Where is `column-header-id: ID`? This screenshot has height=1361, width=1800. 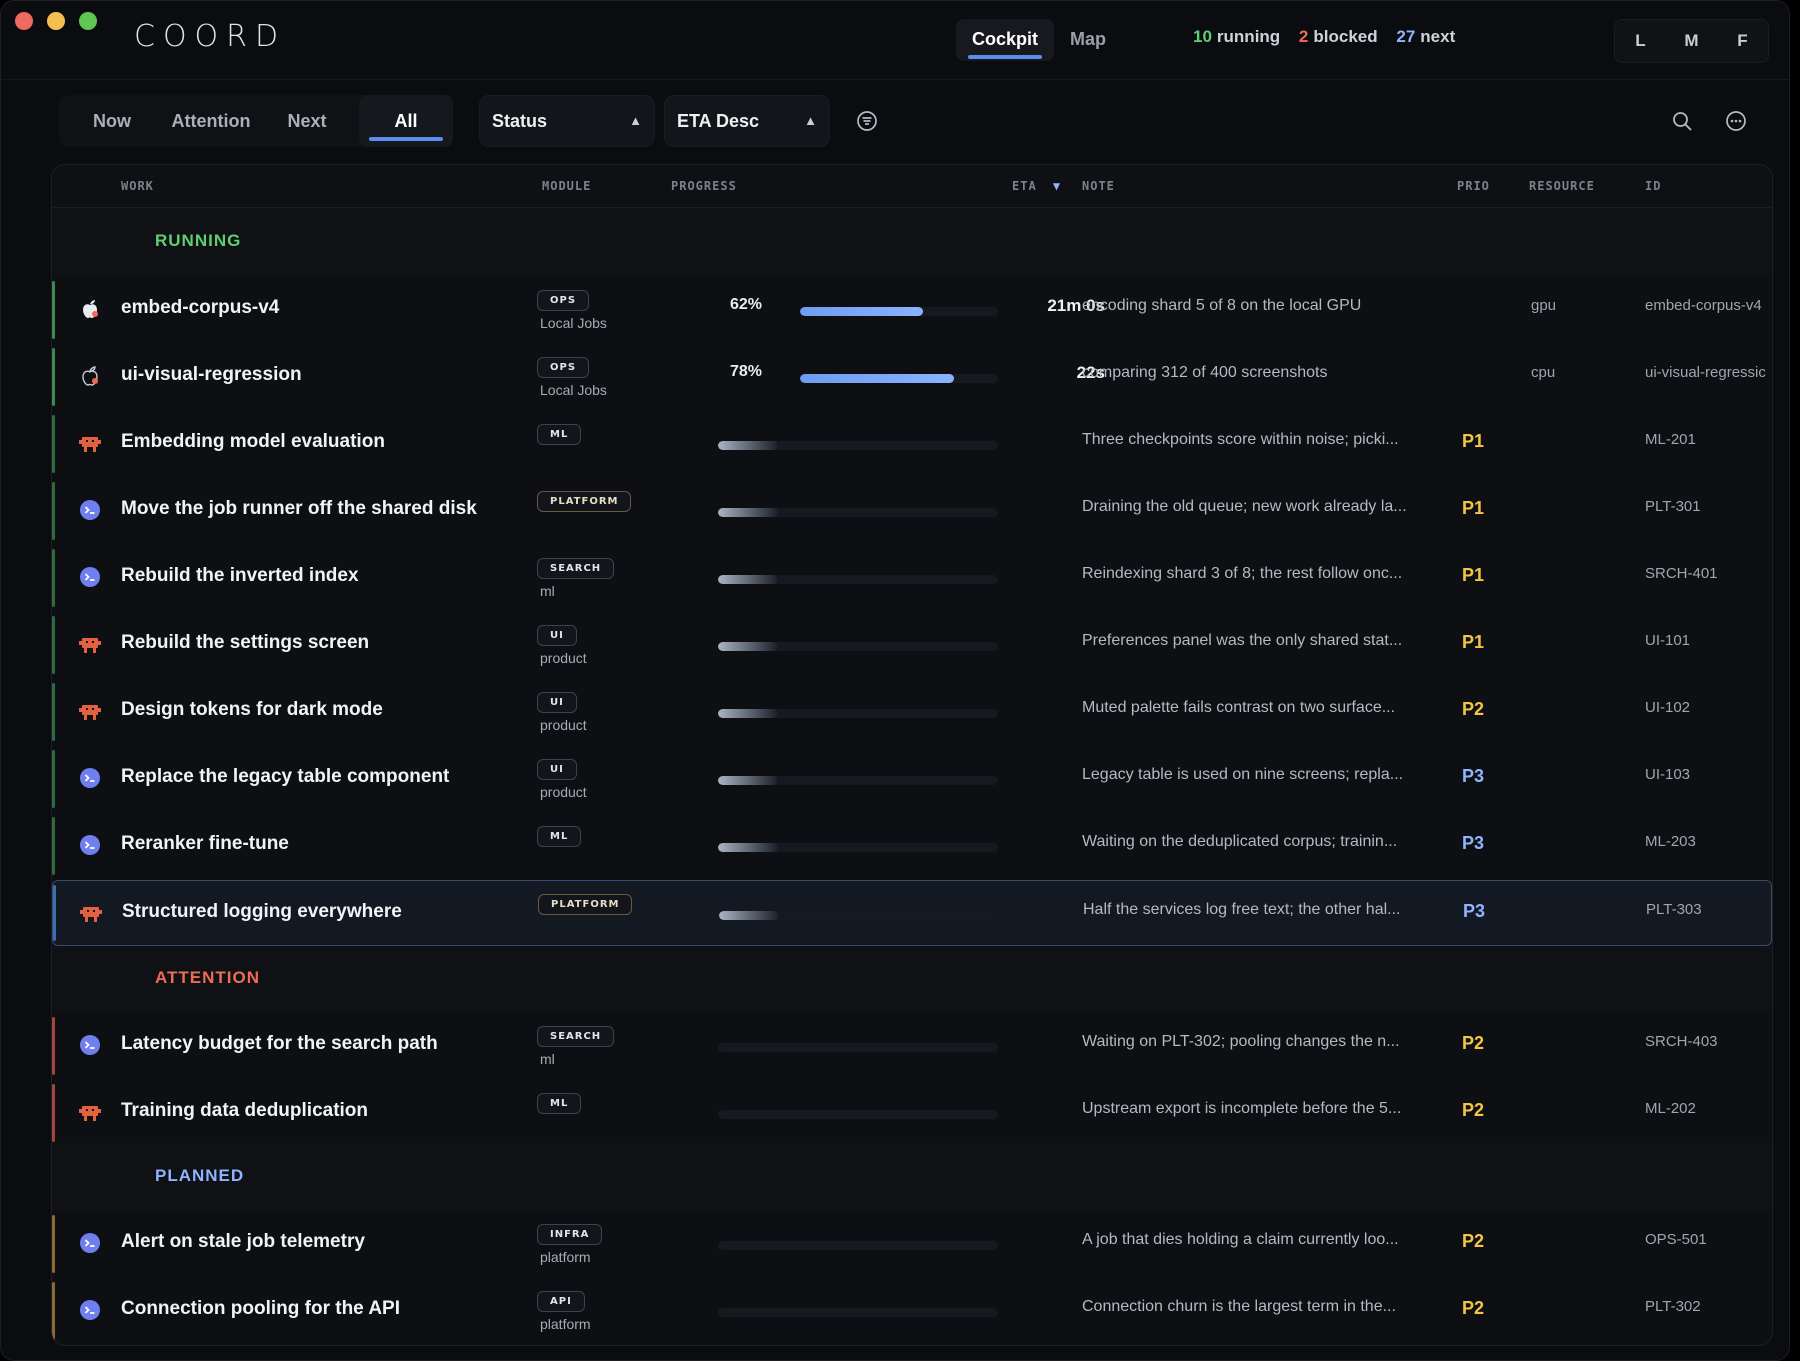 column-header-id: ID is located at coordinates (1653, 186).